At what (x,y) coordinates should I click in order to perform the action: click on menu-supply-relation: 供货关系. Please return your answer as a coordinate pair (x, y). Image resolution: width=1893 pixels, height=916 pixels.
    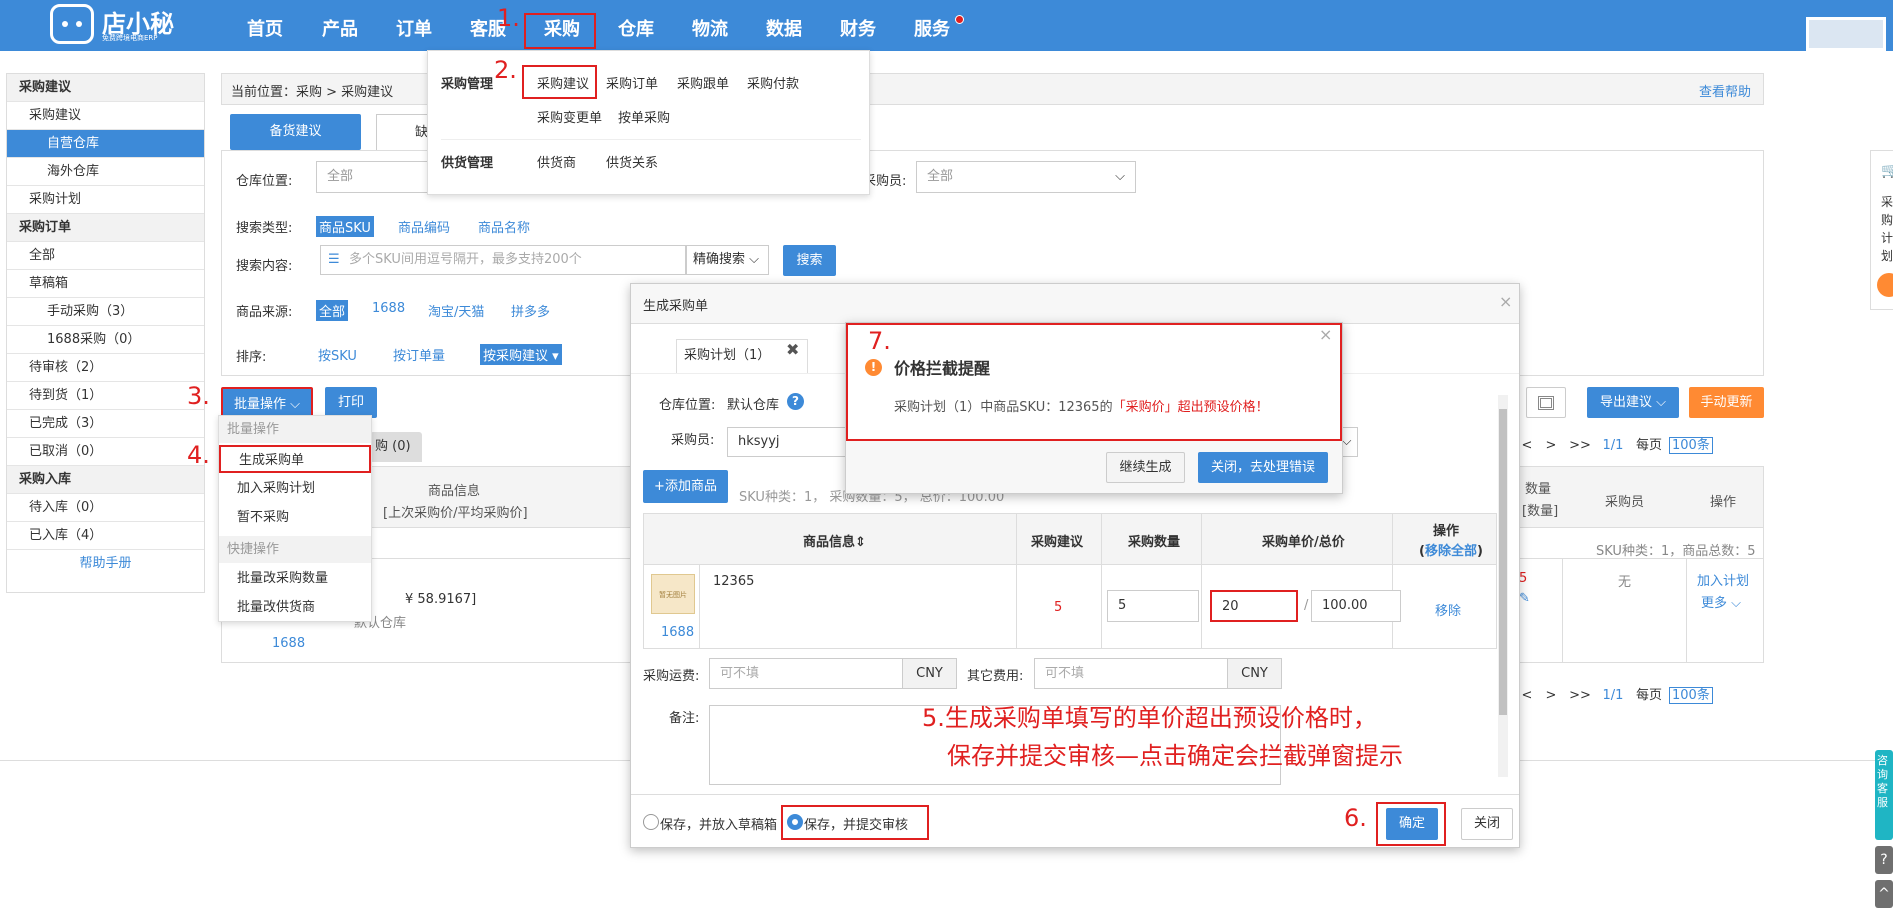
    Looking at the image, I should click on (632, 161).